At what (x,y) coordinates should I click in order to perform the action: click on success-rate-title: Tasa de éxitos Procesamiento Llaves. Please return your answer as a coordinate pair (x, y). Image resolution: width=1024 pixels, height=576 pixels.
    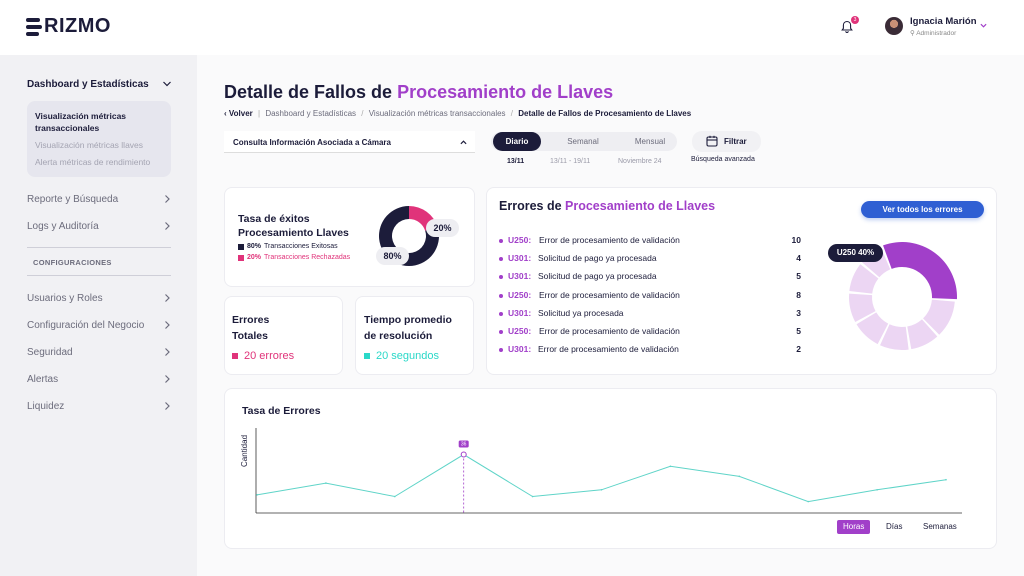
    Looking at the image, I should click on (293, 226).